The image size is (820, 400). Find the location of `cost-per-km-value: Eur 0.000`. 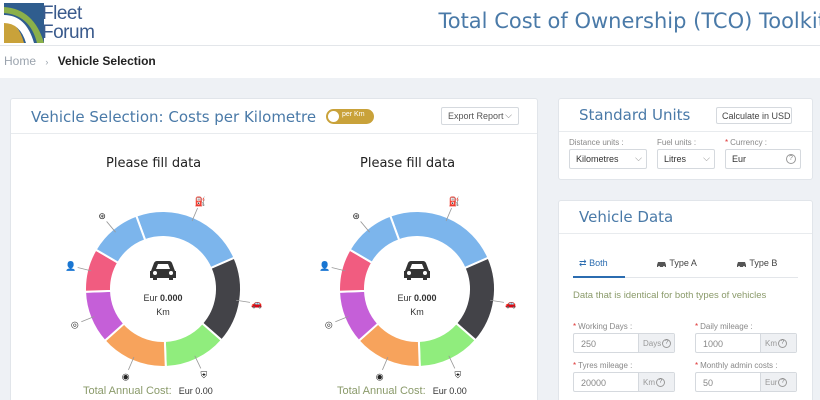

cost-per-km-value: Eur 0.000 is located at coordinates (417, 298).